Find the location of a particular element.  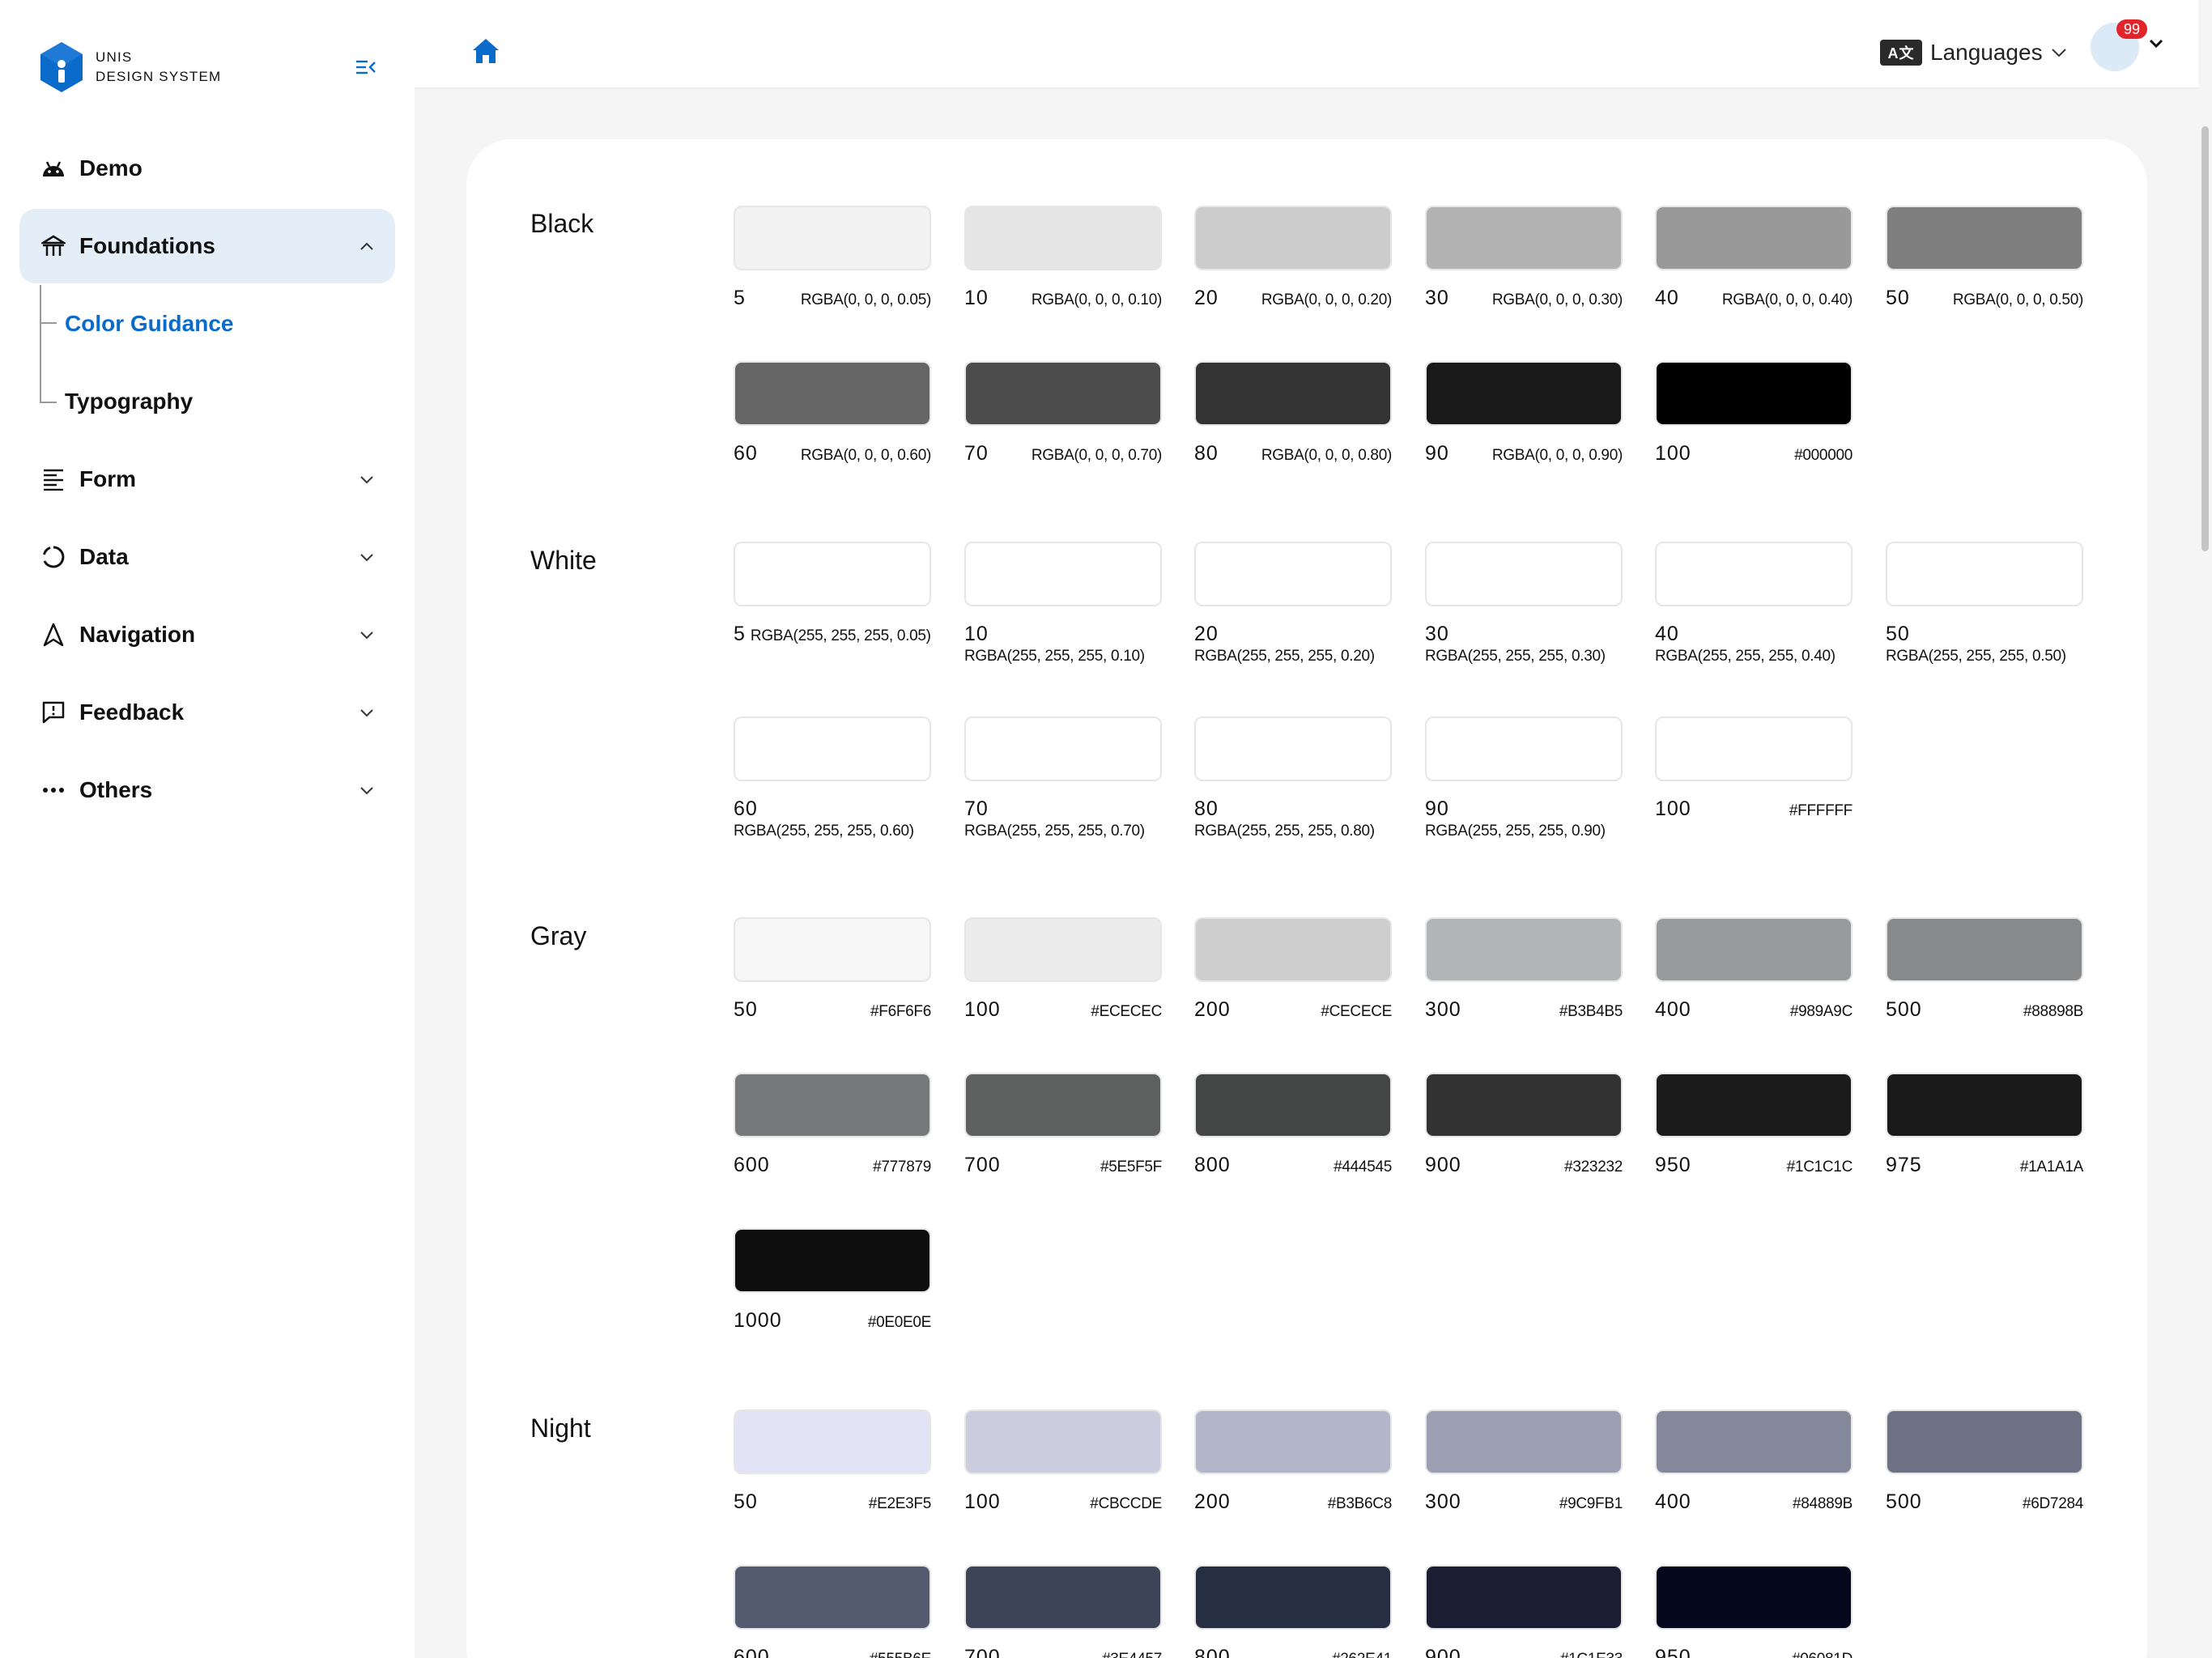

color-swatch: 950 #06081D is located at coordinates (1754, 1611).